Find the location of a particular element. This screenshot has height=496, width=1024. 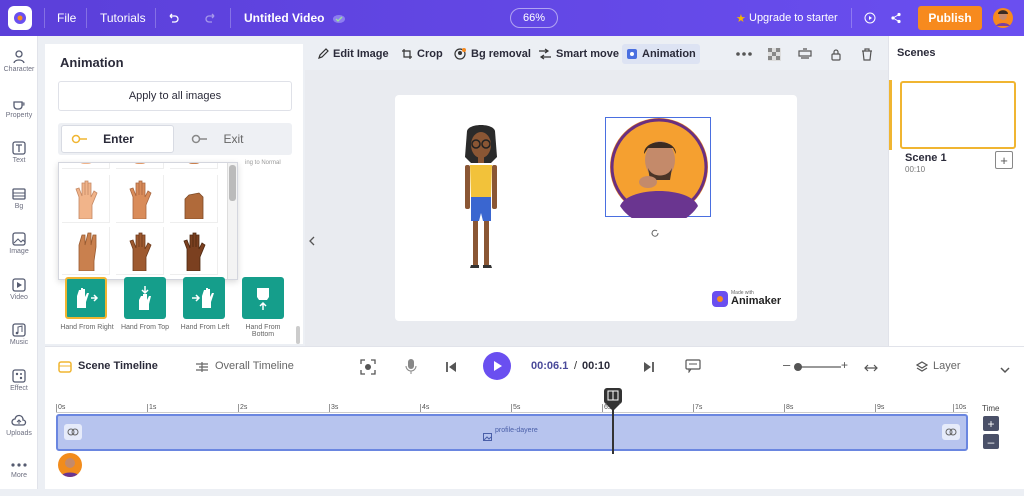

smart-move-button: Smart move is located at coordinates (578, 54).